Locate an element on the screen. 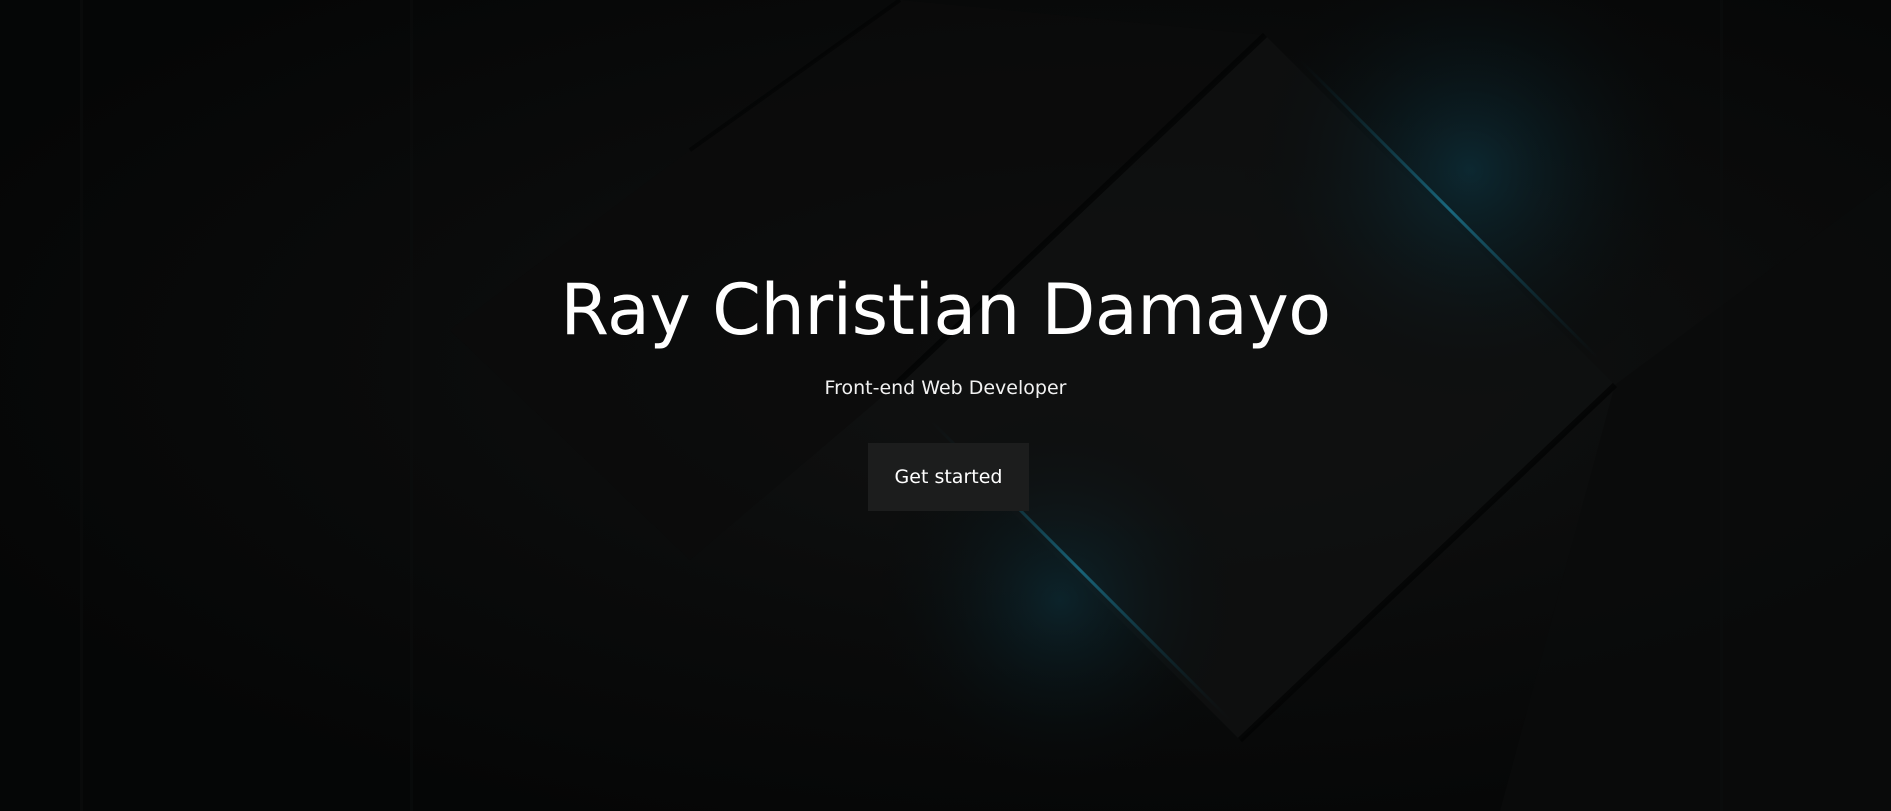 Image resolution: width=1891 pixels, height=811 pixels. hero-subtitle: Front-end Web Developer is located at coordinates (945, 388).